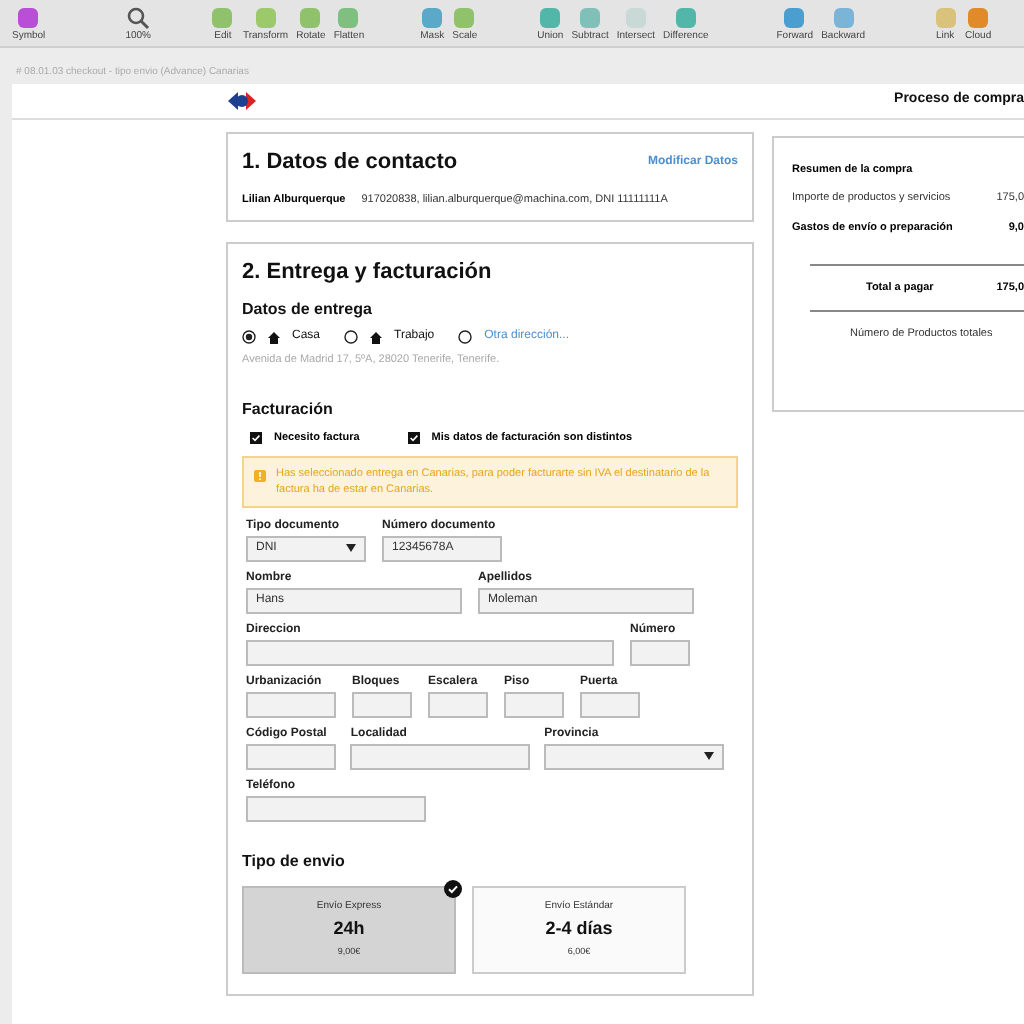 This screenshot has width=1024, height=1024. I want to click on zoom-icon, so click(138, 17).